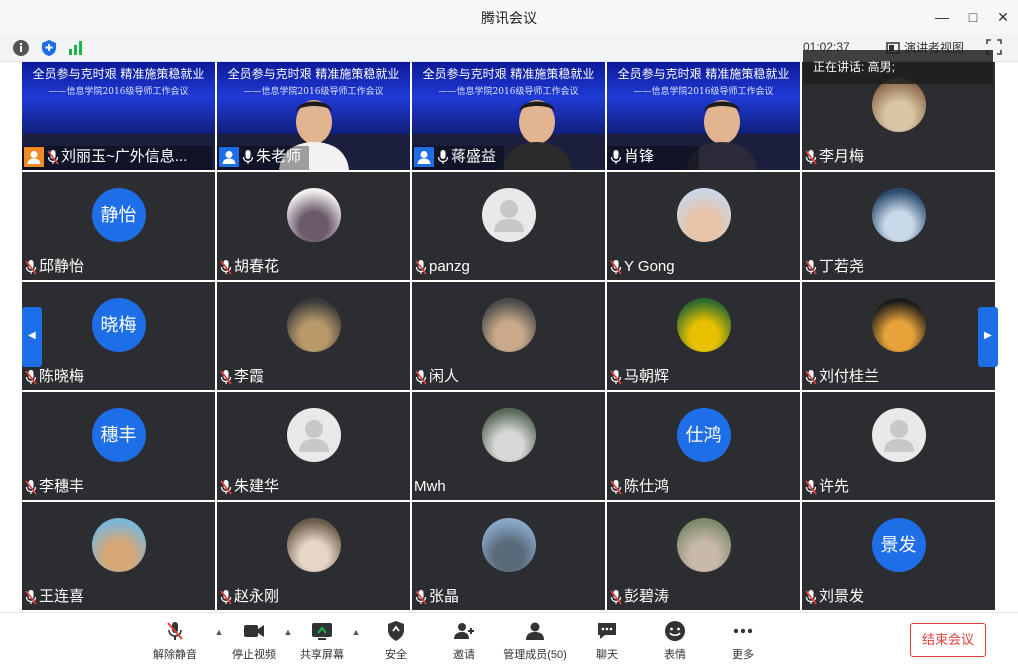  I want to click on avatar: 仕鸿, so click(703, 435).